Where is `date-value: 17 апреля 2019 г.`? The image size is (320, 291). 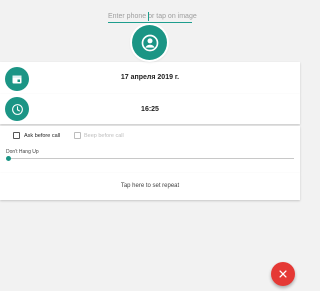 date-value: 17 апреля 2019 г. is located at coordinates (150, 77).